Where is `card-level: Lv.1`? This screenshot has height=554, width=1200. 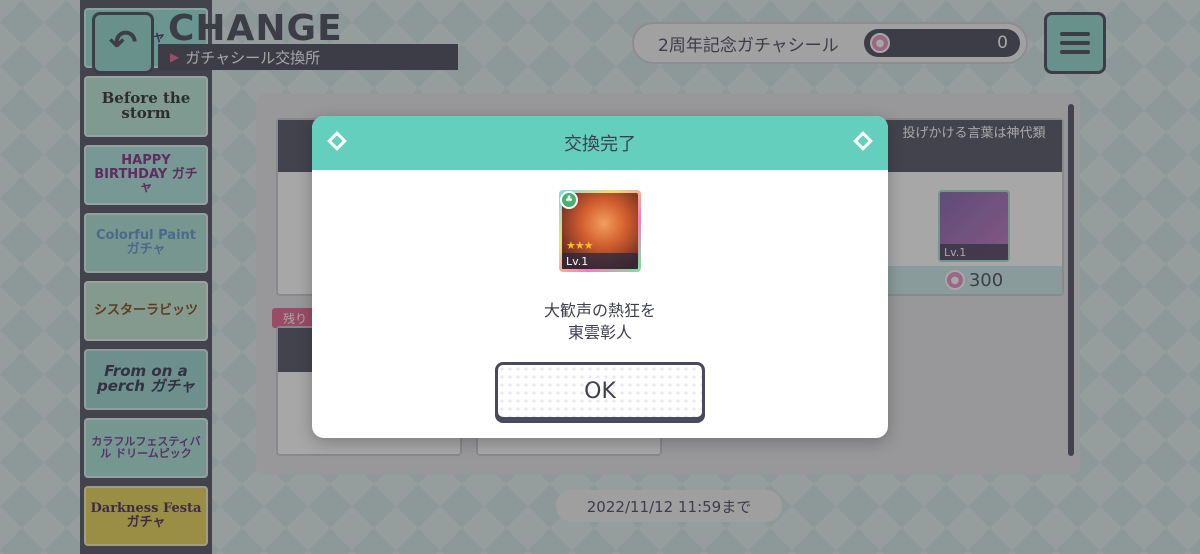 card-level: Lv.1 is located at coordinates (600, 261).